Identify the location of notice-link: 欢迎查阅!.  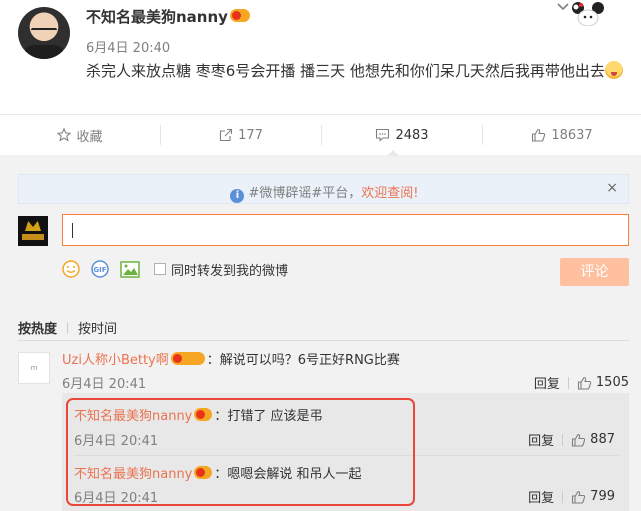
(389, 193).